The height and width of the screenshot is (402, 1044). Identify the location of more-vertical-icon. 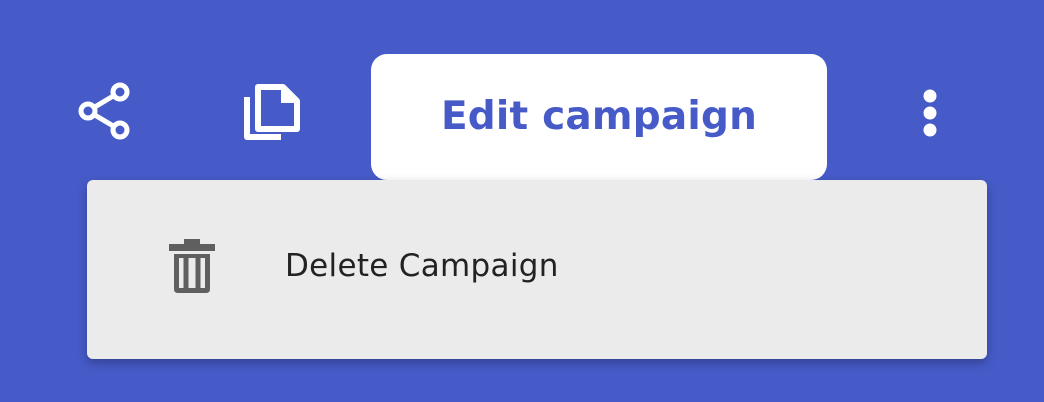
(930, 113).